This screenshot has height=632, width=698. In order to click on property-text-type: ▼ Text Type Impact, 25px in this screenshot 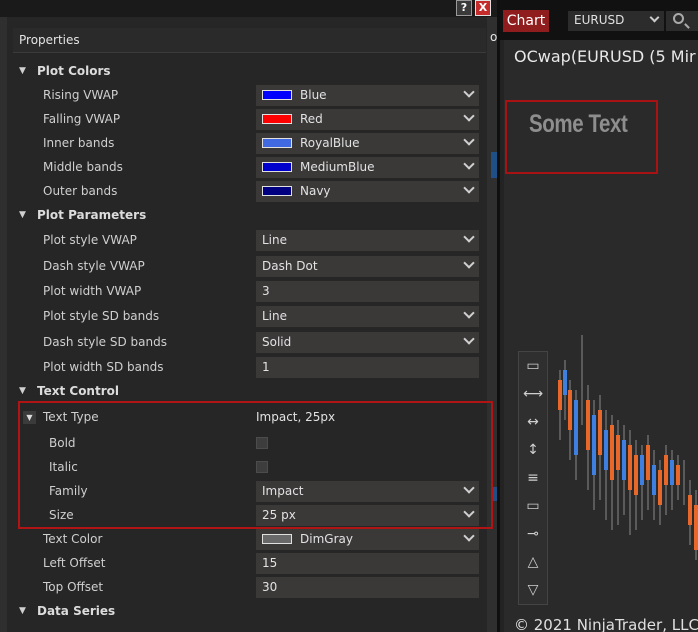, I will do `click(249, 418)`.